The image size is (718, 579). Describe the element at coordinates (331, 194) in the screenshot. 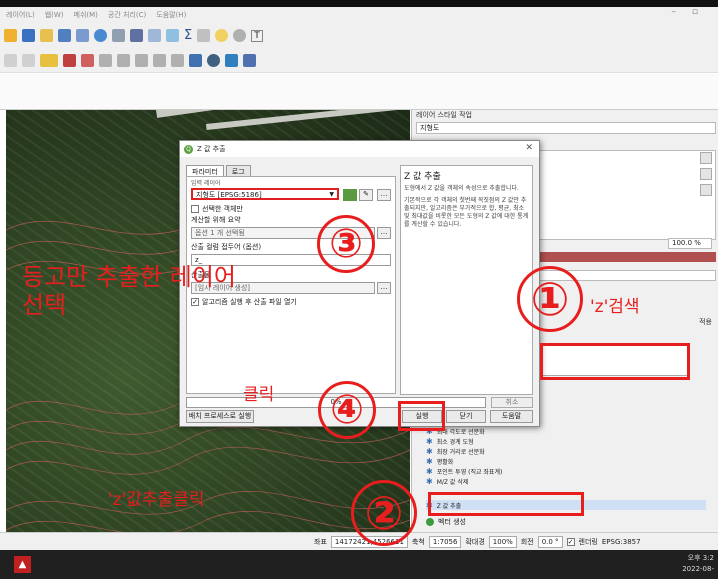

I see `chevron-down-icon: ▼` at that location.